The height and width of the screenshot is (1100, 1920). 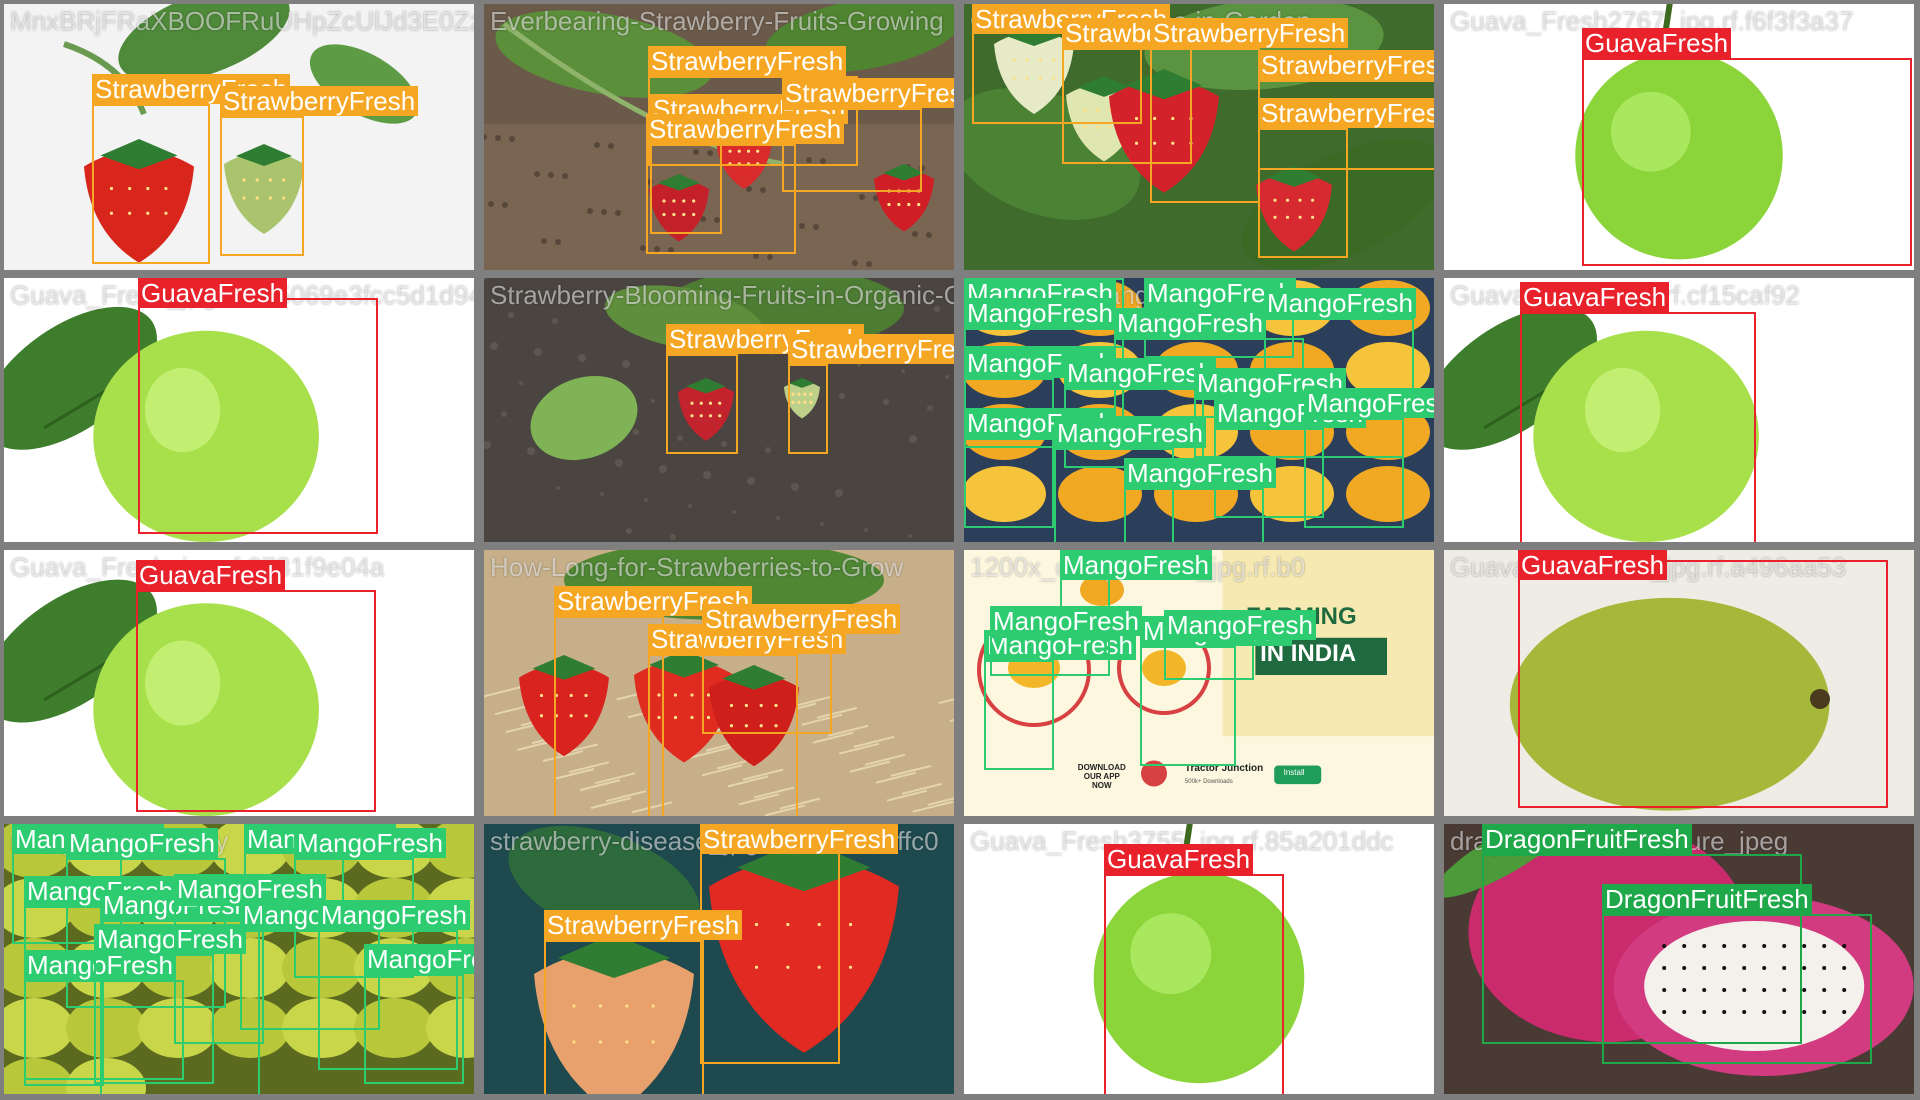 I want to click on image-tile: Guava_Fresh_jpg.rf.6781f9e04aGuavaFresh, so click(x=239, y=683).